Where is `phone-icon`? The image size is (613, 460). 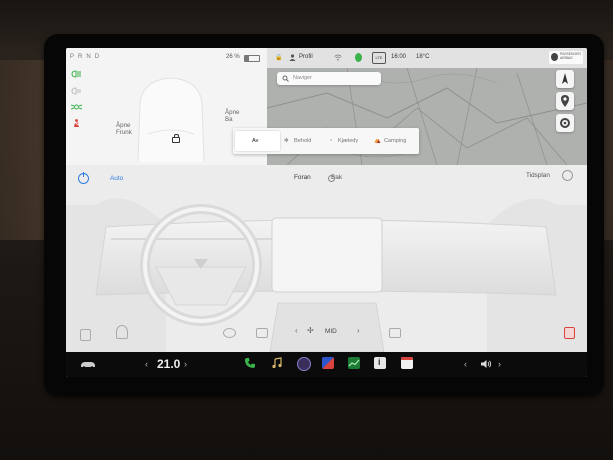
phone-icon is located at coordinates (250, 363).